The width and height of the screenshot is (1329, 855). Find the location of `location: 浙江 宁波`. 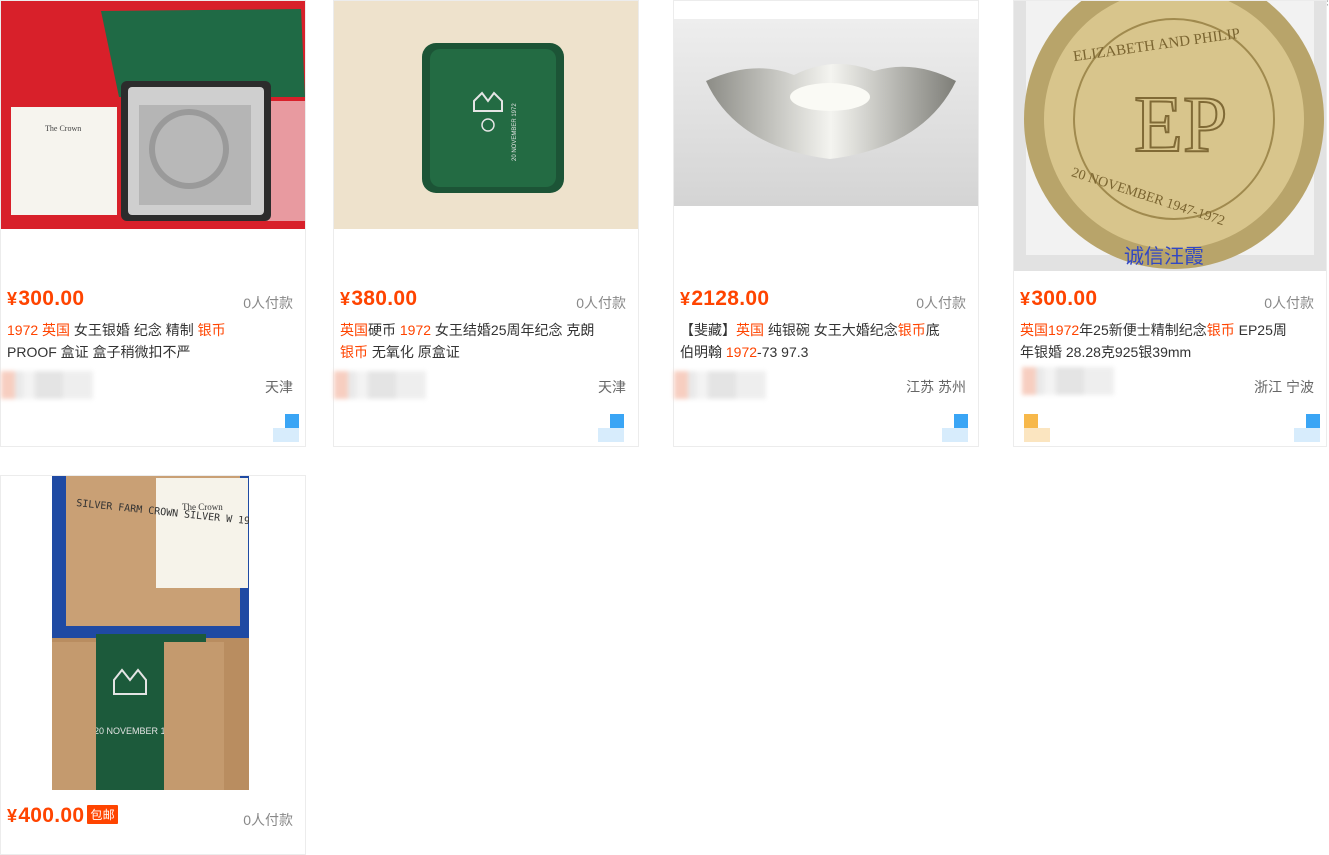

location: 浙江 宁波 is located at coordinates (1284, 387).